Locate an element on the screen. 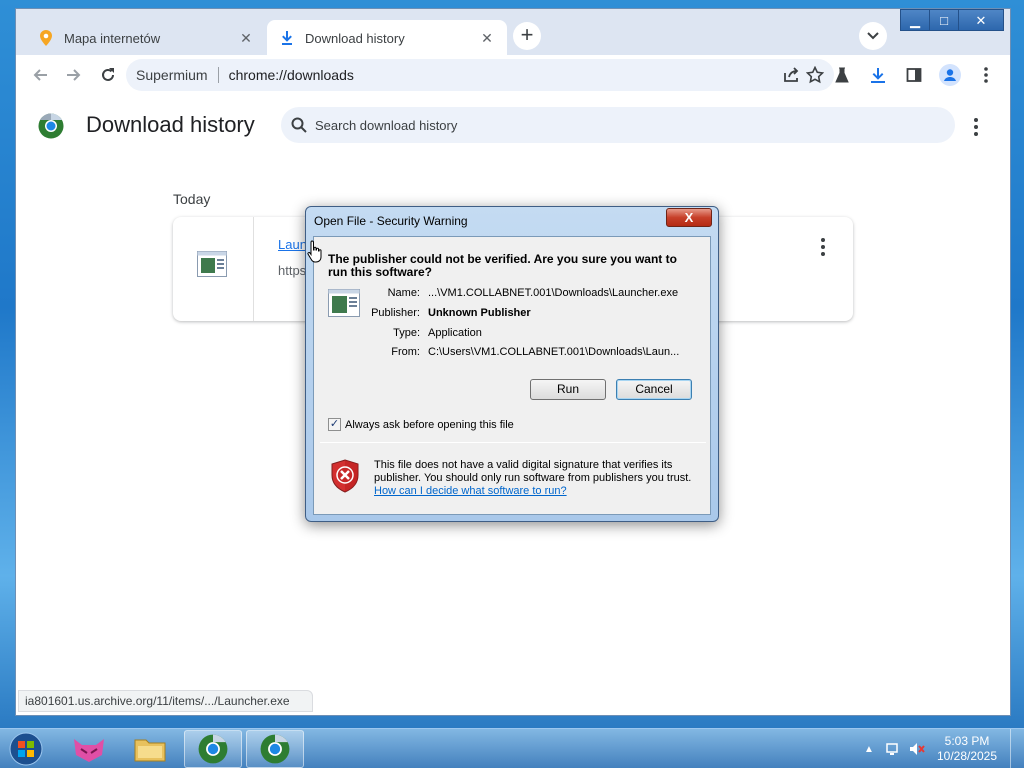  share-icon is located at coordinates (791, 75).